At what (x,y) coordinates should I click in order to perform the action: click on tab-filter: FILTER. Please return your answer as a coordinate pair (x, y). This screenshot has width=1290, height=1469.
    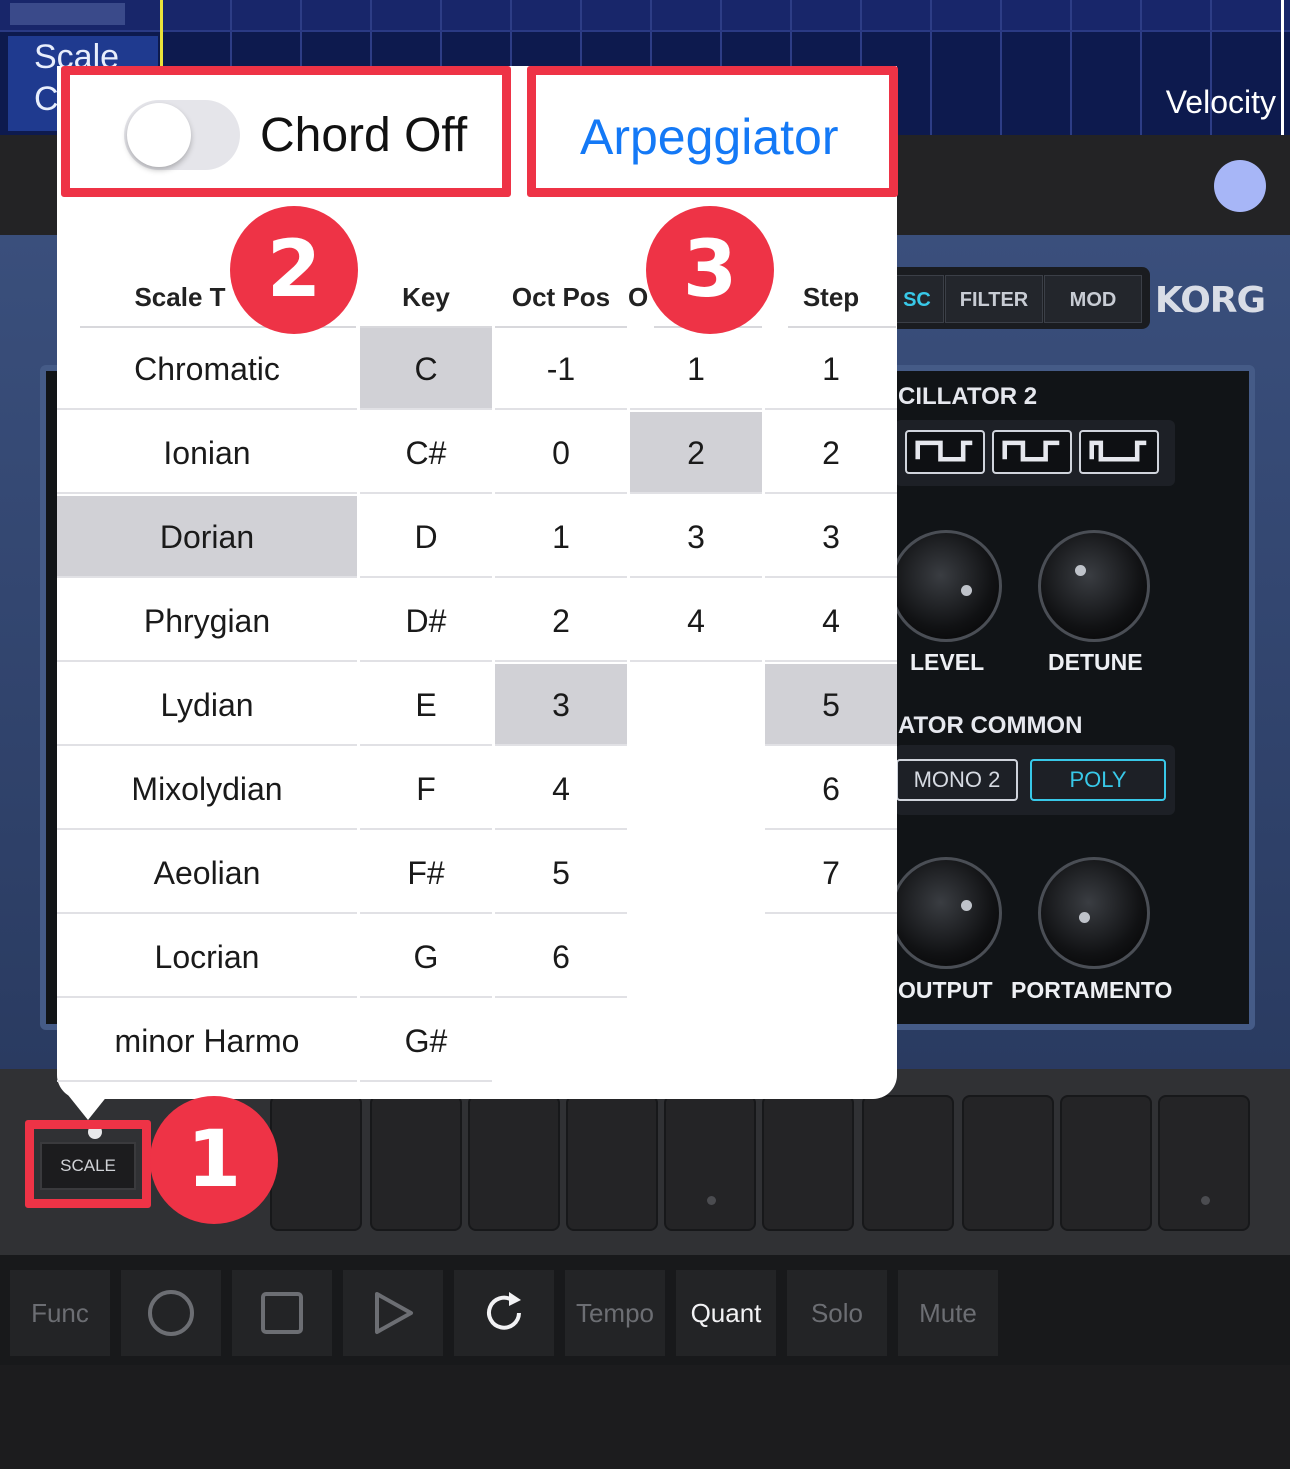
    Looking at the image, I should click on (994, 299).